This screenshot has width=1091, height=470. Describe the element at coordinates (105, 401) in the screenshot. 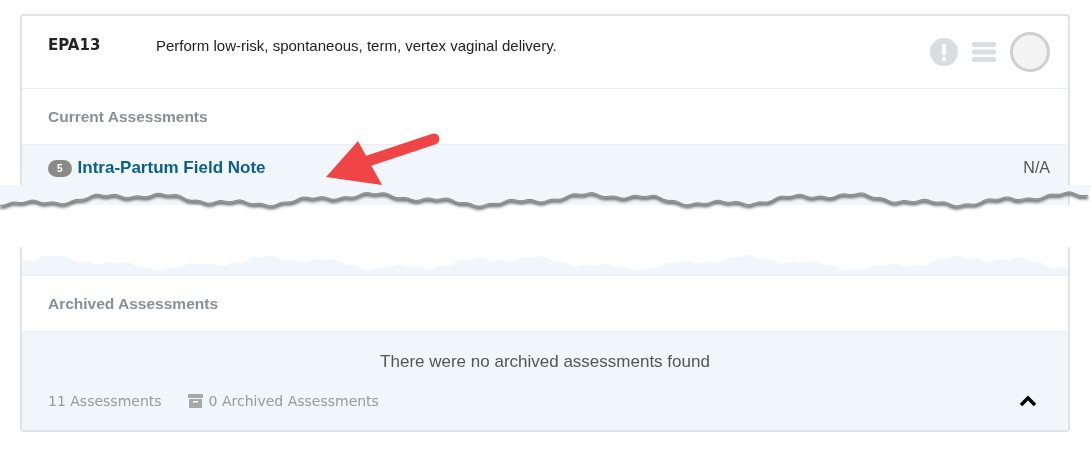

I see `assessment-count: 11 Assessments` at that location.